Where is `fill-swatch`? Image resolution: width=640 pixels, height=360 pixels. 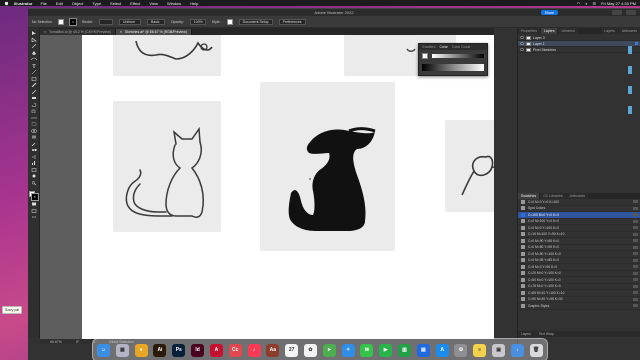
fill-swatch is located at coordinates (60, 21).